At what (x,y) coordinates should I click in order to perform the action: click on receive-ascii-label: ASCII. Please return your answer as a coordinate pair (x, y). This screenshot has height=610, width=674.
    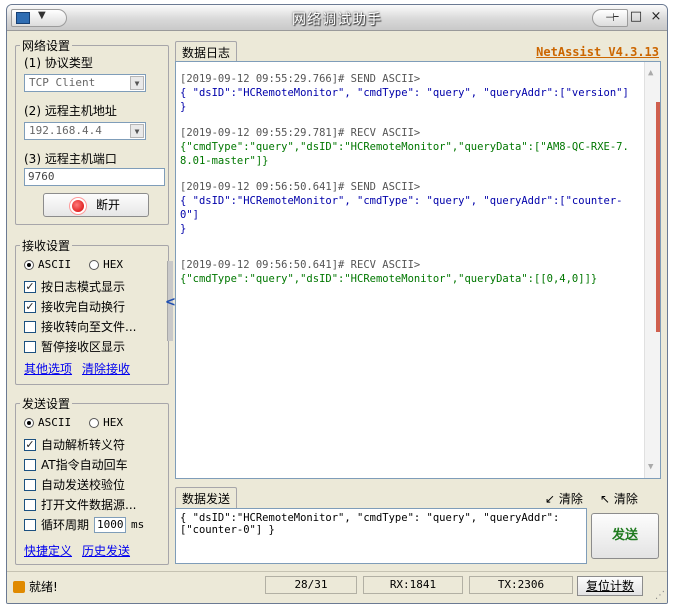
    Looking at the image, I should click on (55, 264).